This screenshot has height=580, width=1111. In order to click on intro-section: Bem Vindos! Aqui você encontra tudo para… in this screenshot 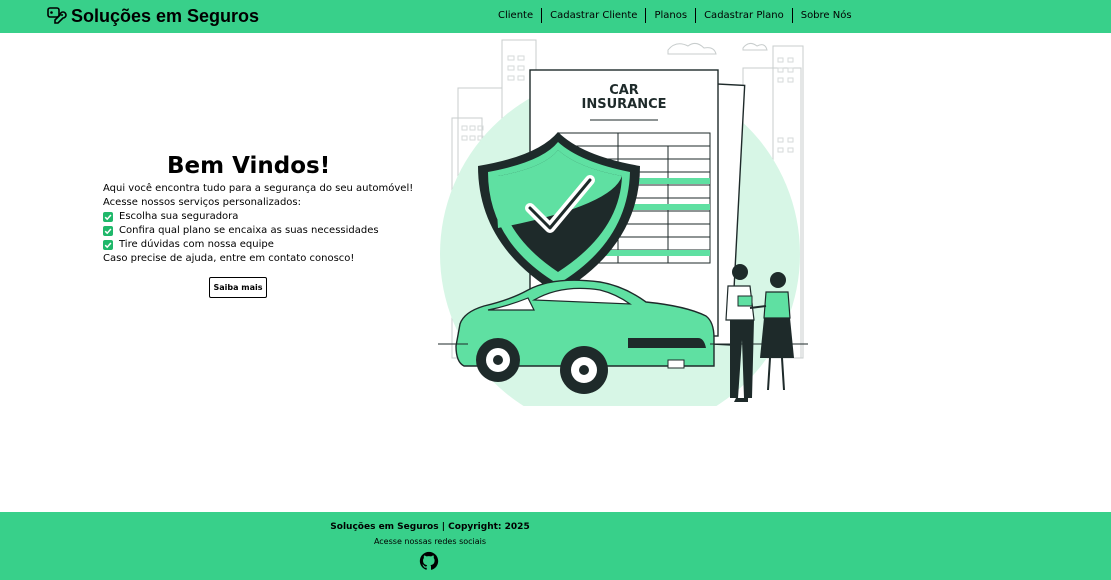, I will do `click(258, 208)`.